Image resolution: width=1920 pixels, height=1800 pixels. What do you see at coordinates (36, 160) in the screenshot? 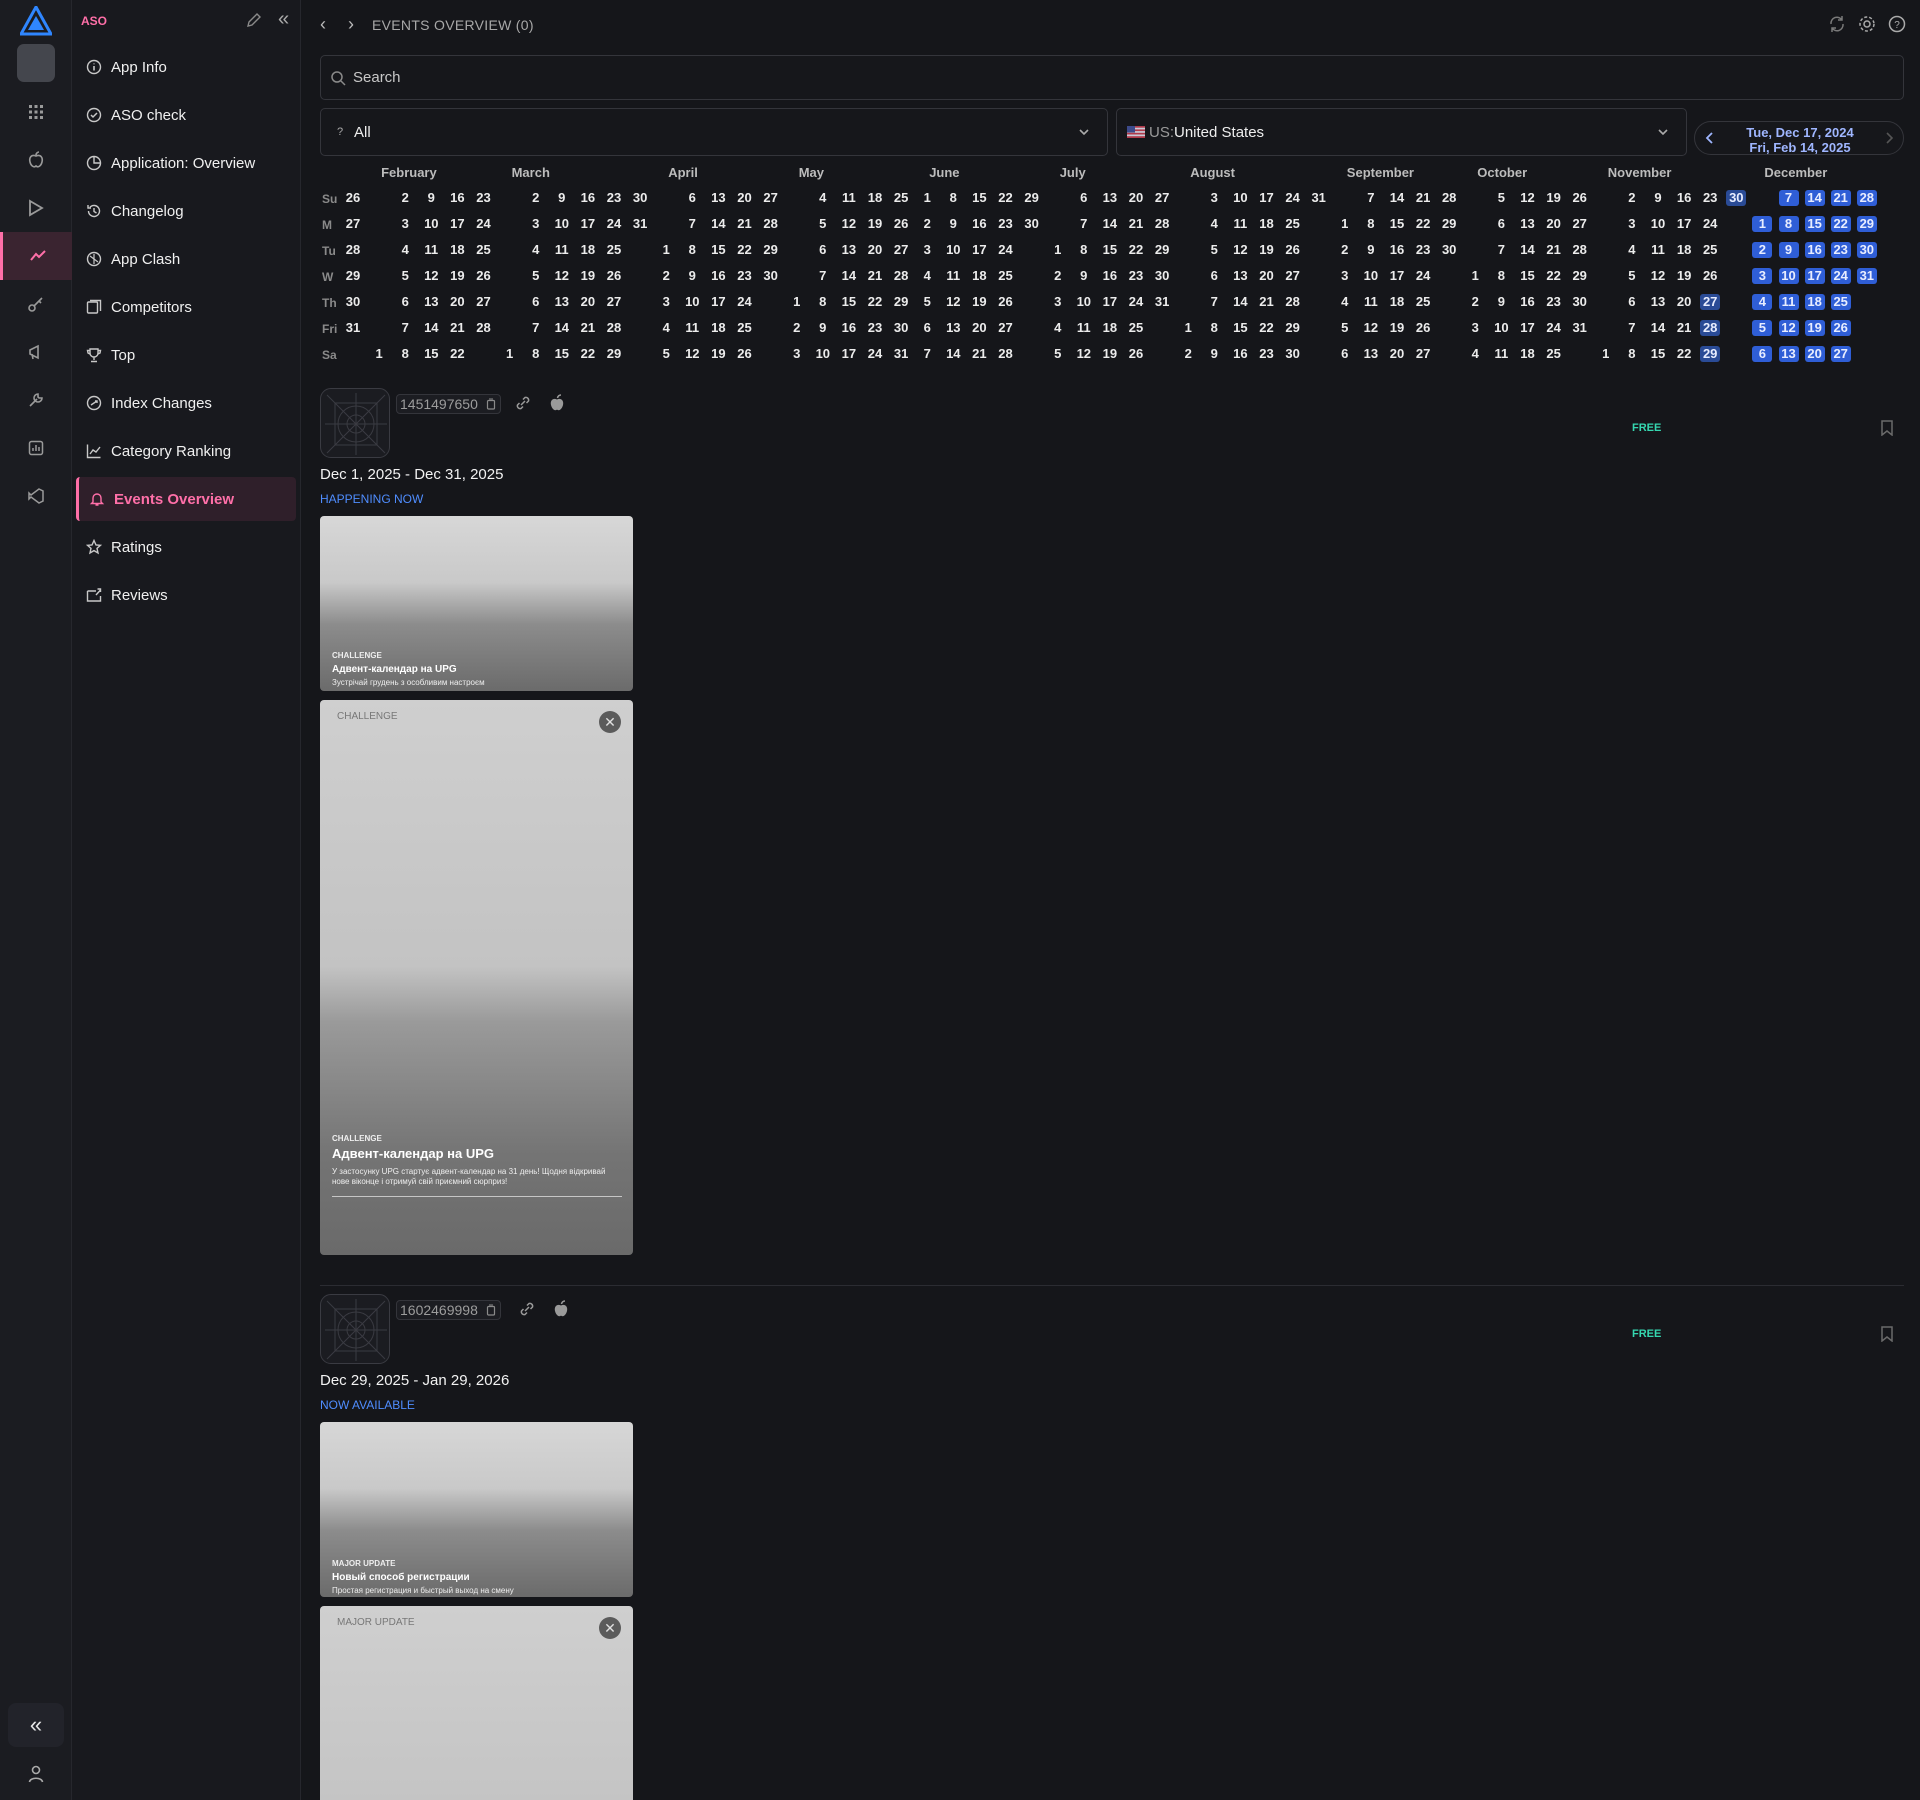
I see `apple-icon` at bounding box center [36, 160].